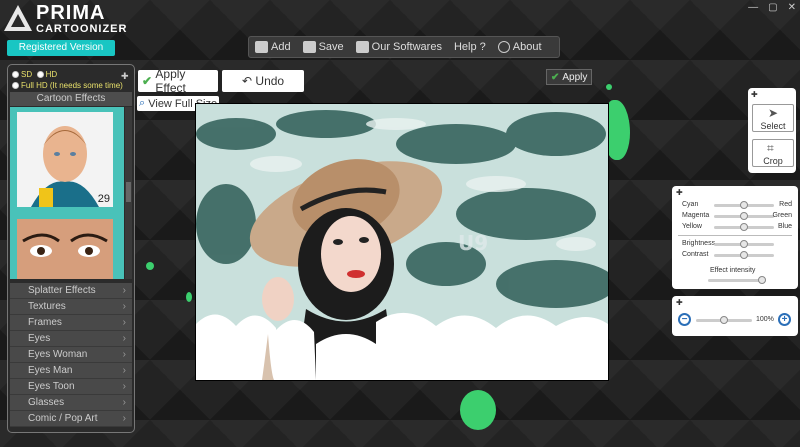  Describe the element at coordinates (63, 418) in the screenshot. I see `menu-label: Comic / Pop Art` at that location.